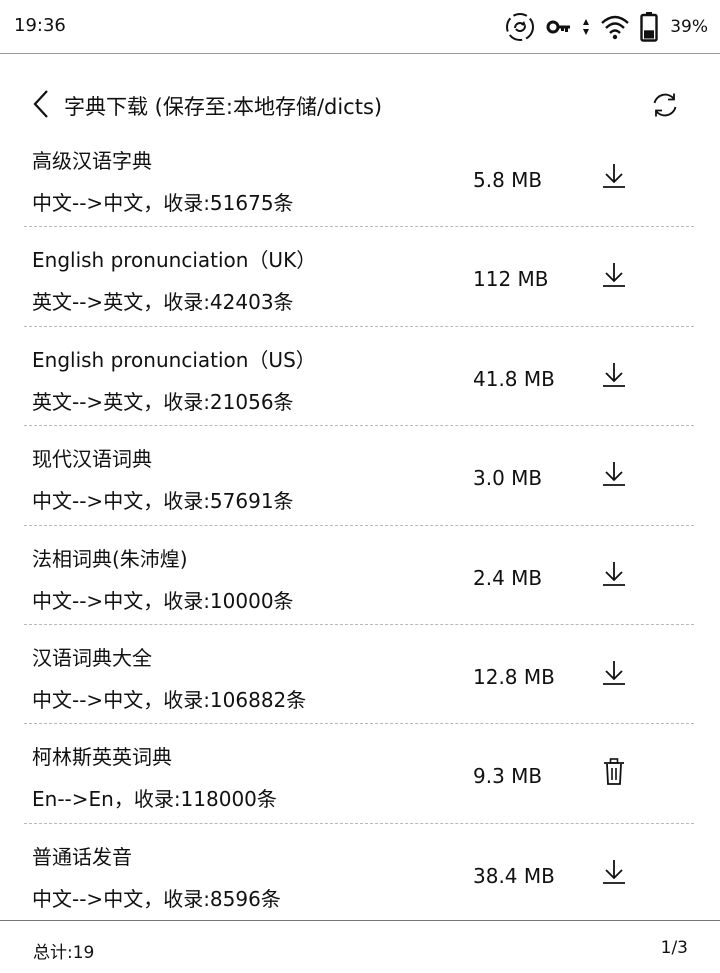 This screenshot has width=720, height=973. Describe the element at coordinates (92, 161) in the screenshot. I see `dictionary-name: 高级汉语字典` at that location.